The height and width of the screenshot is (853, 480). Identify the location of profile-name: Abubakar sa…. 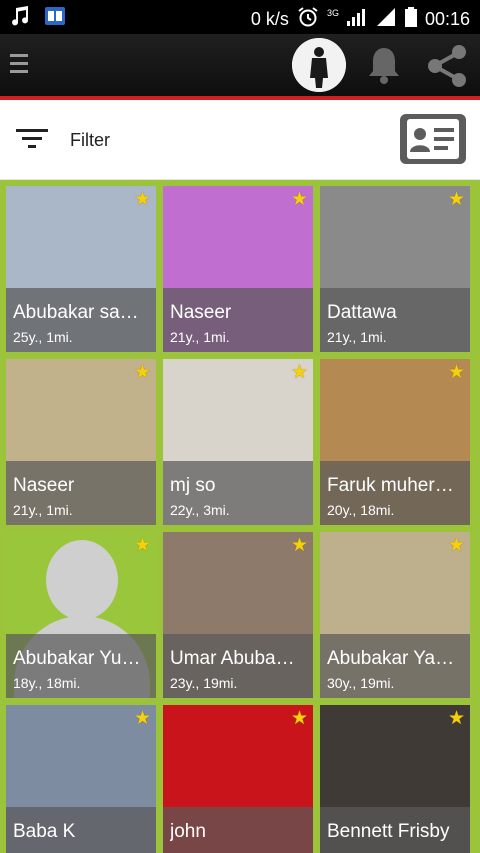
(76, 312).